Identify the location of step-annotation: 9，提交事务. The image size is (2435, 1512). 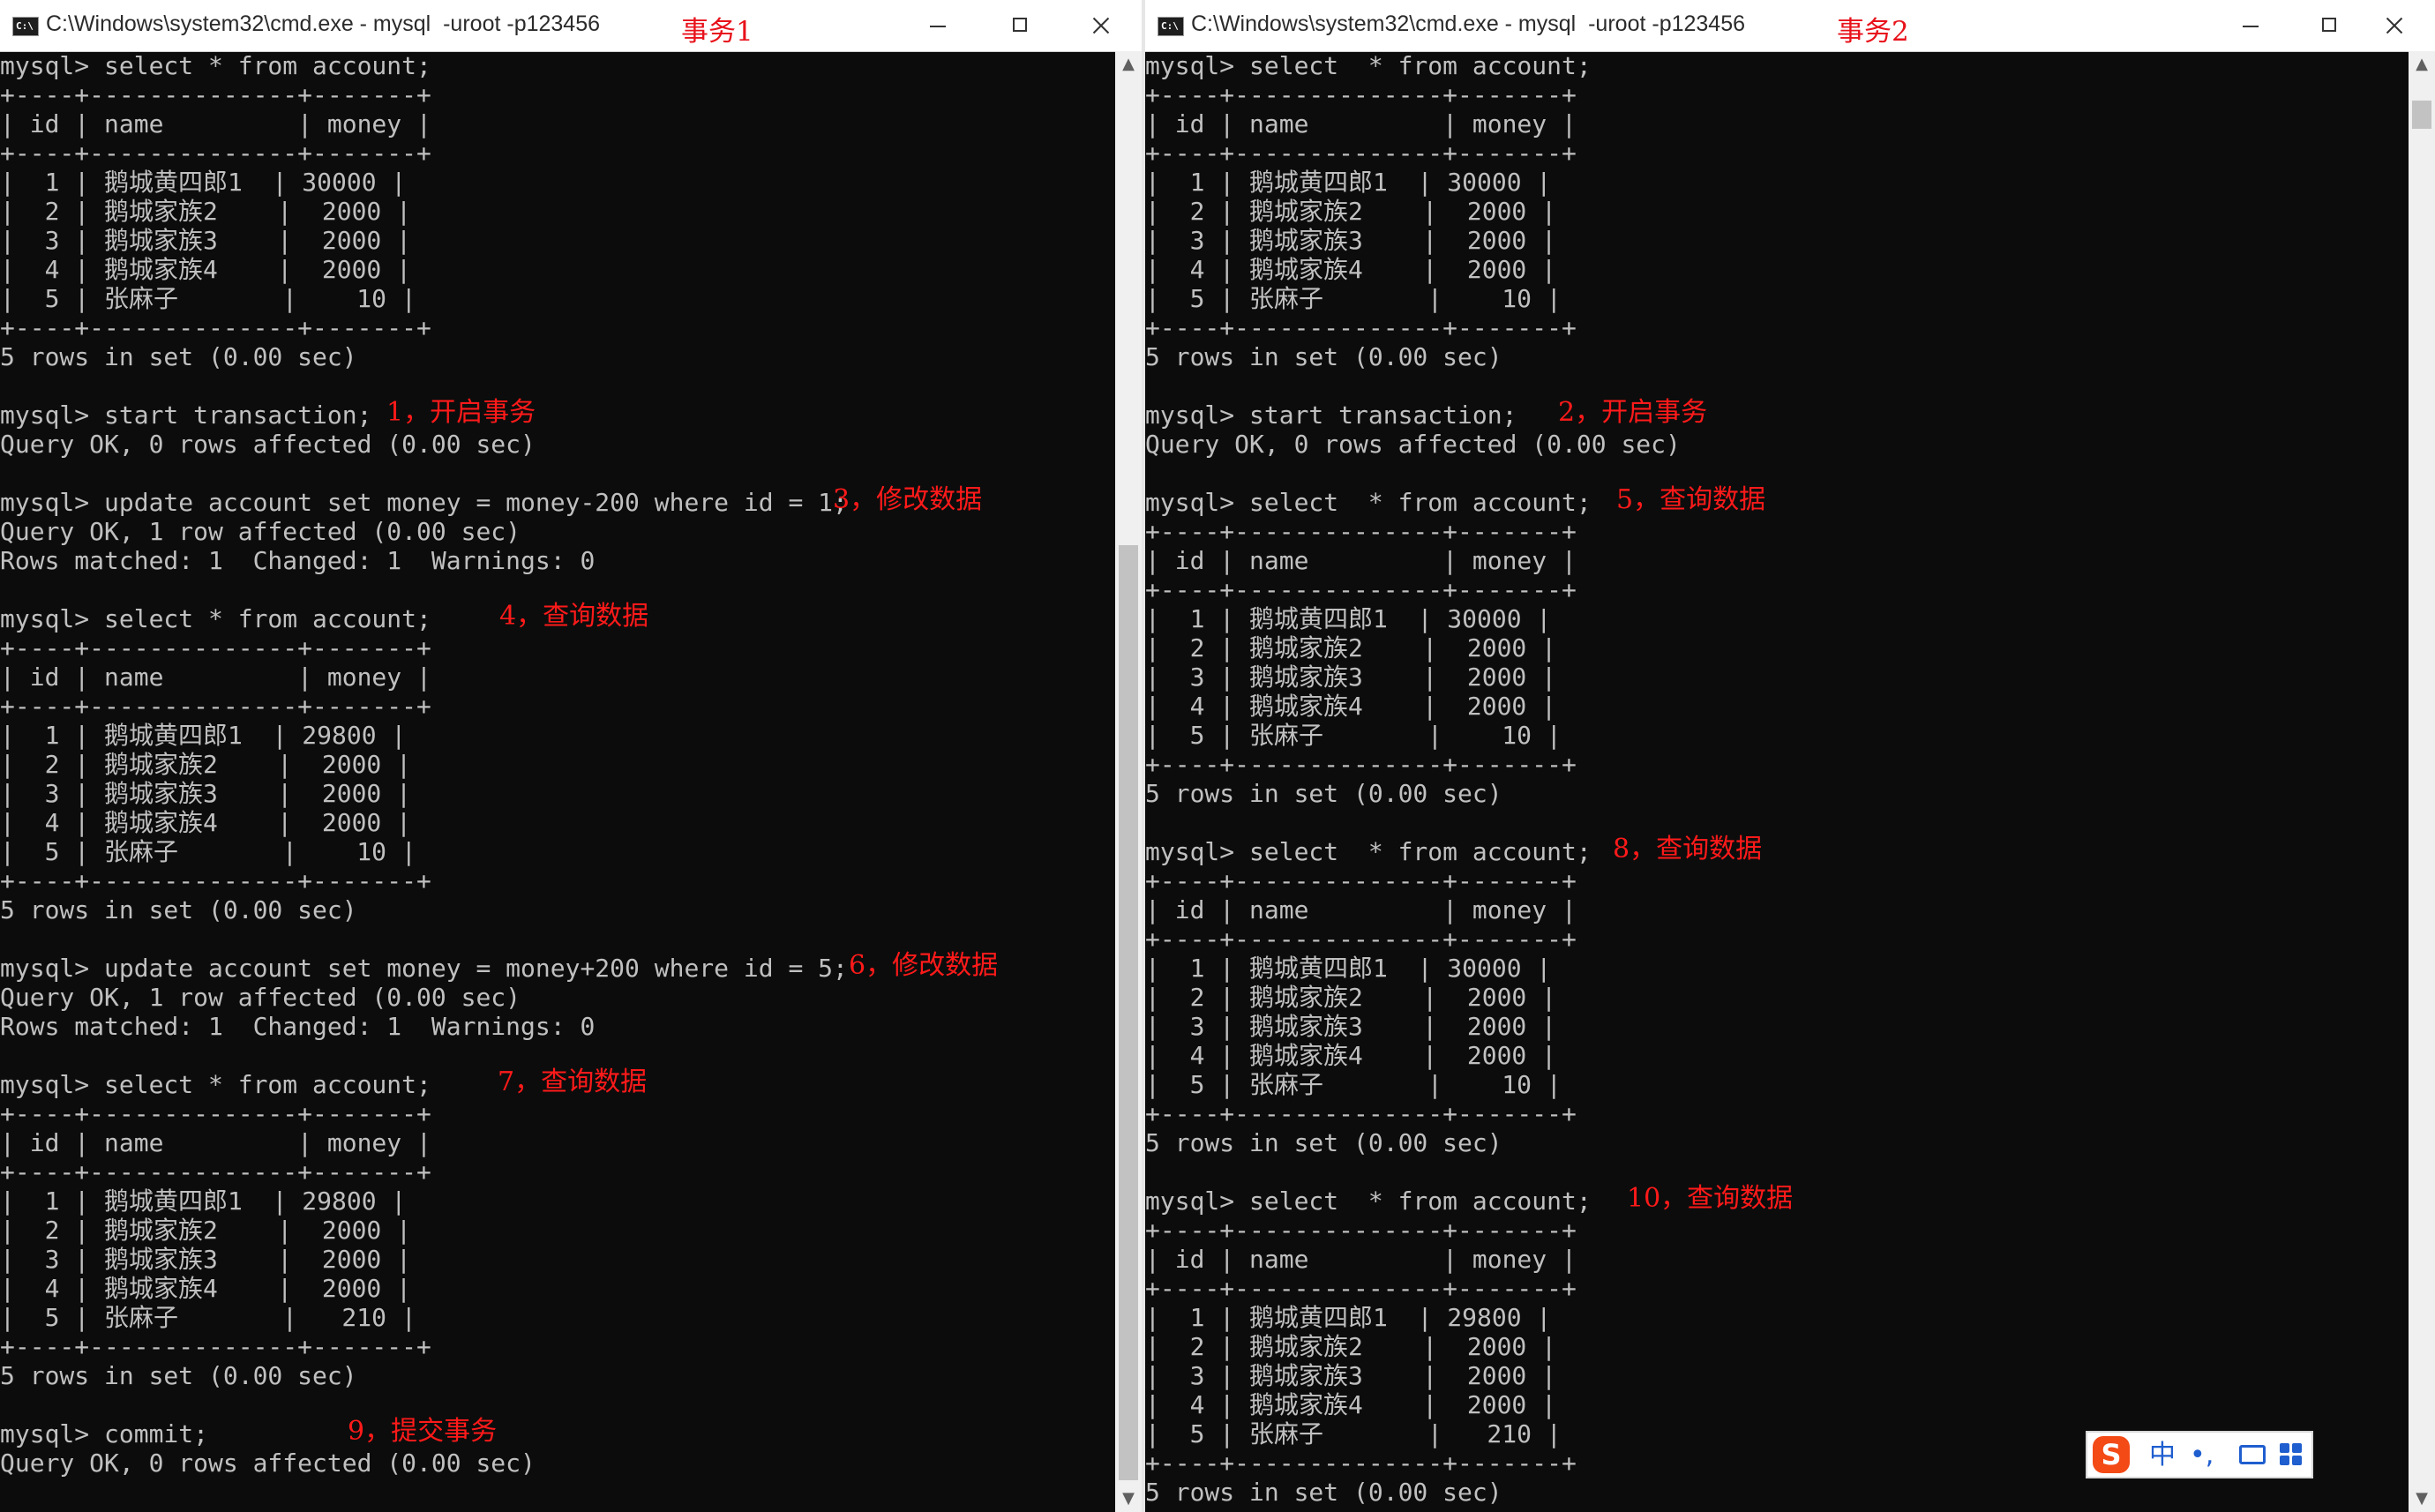
(423, 1431).